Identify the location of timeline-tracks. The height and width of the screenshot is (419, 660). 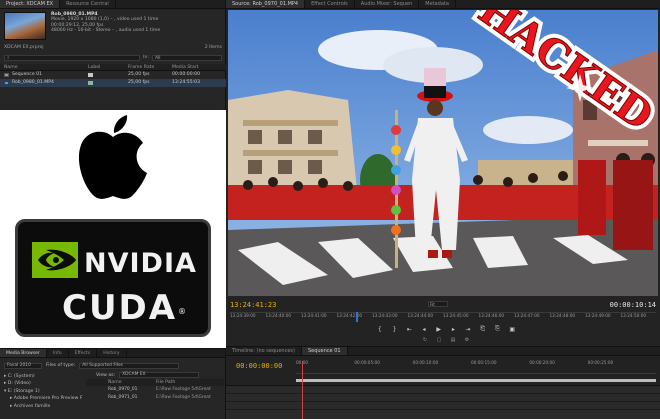
(443, 402).